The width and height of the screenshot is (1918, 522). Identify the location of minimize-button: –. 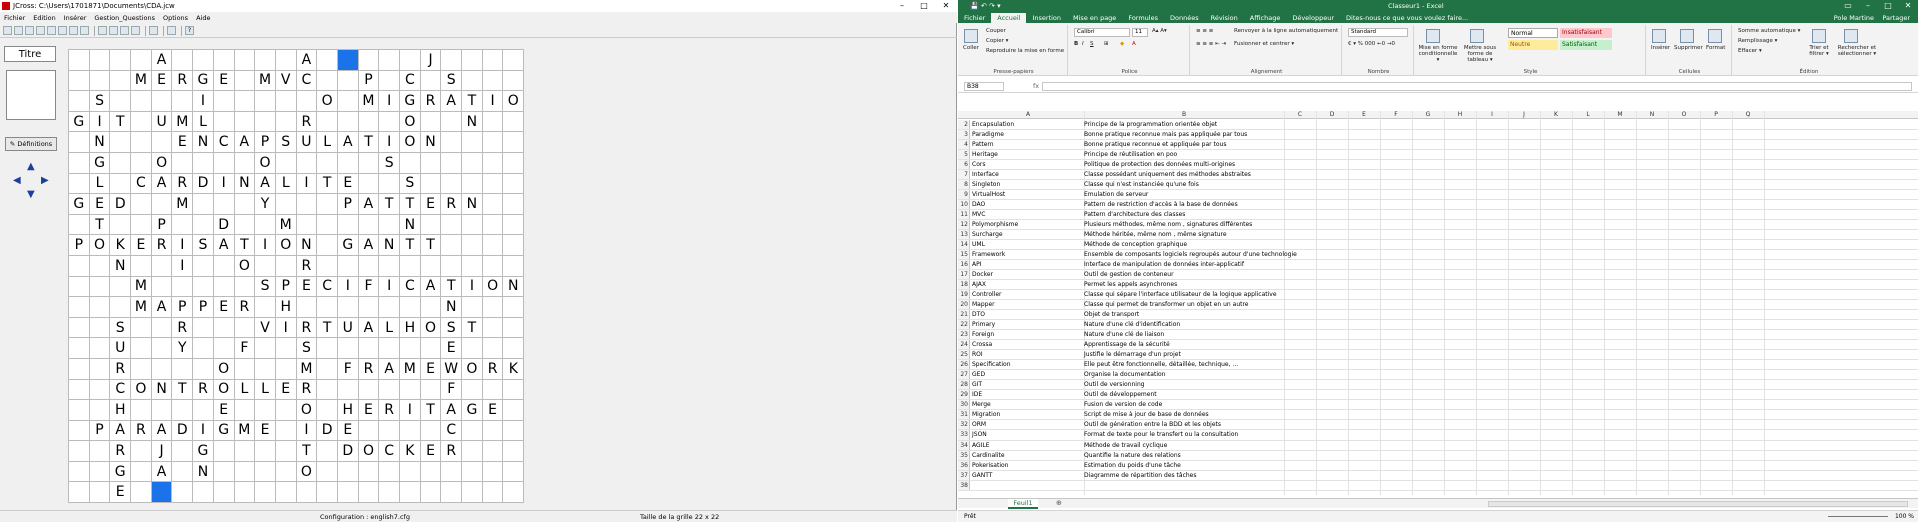
(1868, 6).